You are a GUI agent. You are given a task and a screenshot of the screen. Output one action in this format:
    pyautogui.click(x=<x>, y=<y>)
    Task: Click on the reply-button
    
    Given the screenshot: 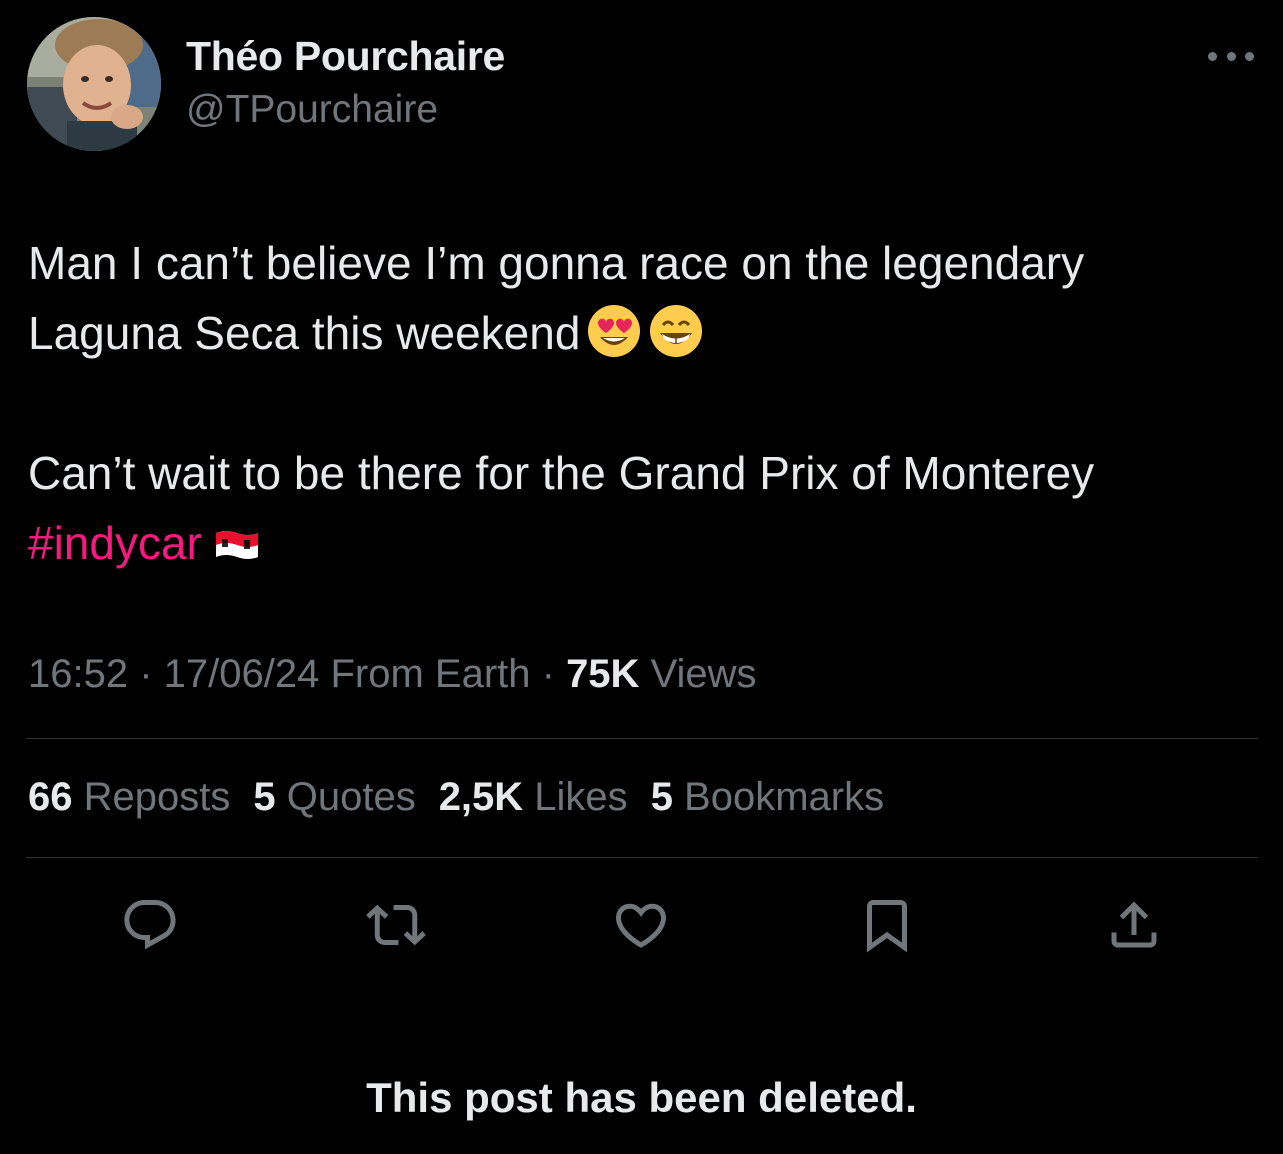 What is the action you would take?
    pyautogui.click(x=150, y=925)
    